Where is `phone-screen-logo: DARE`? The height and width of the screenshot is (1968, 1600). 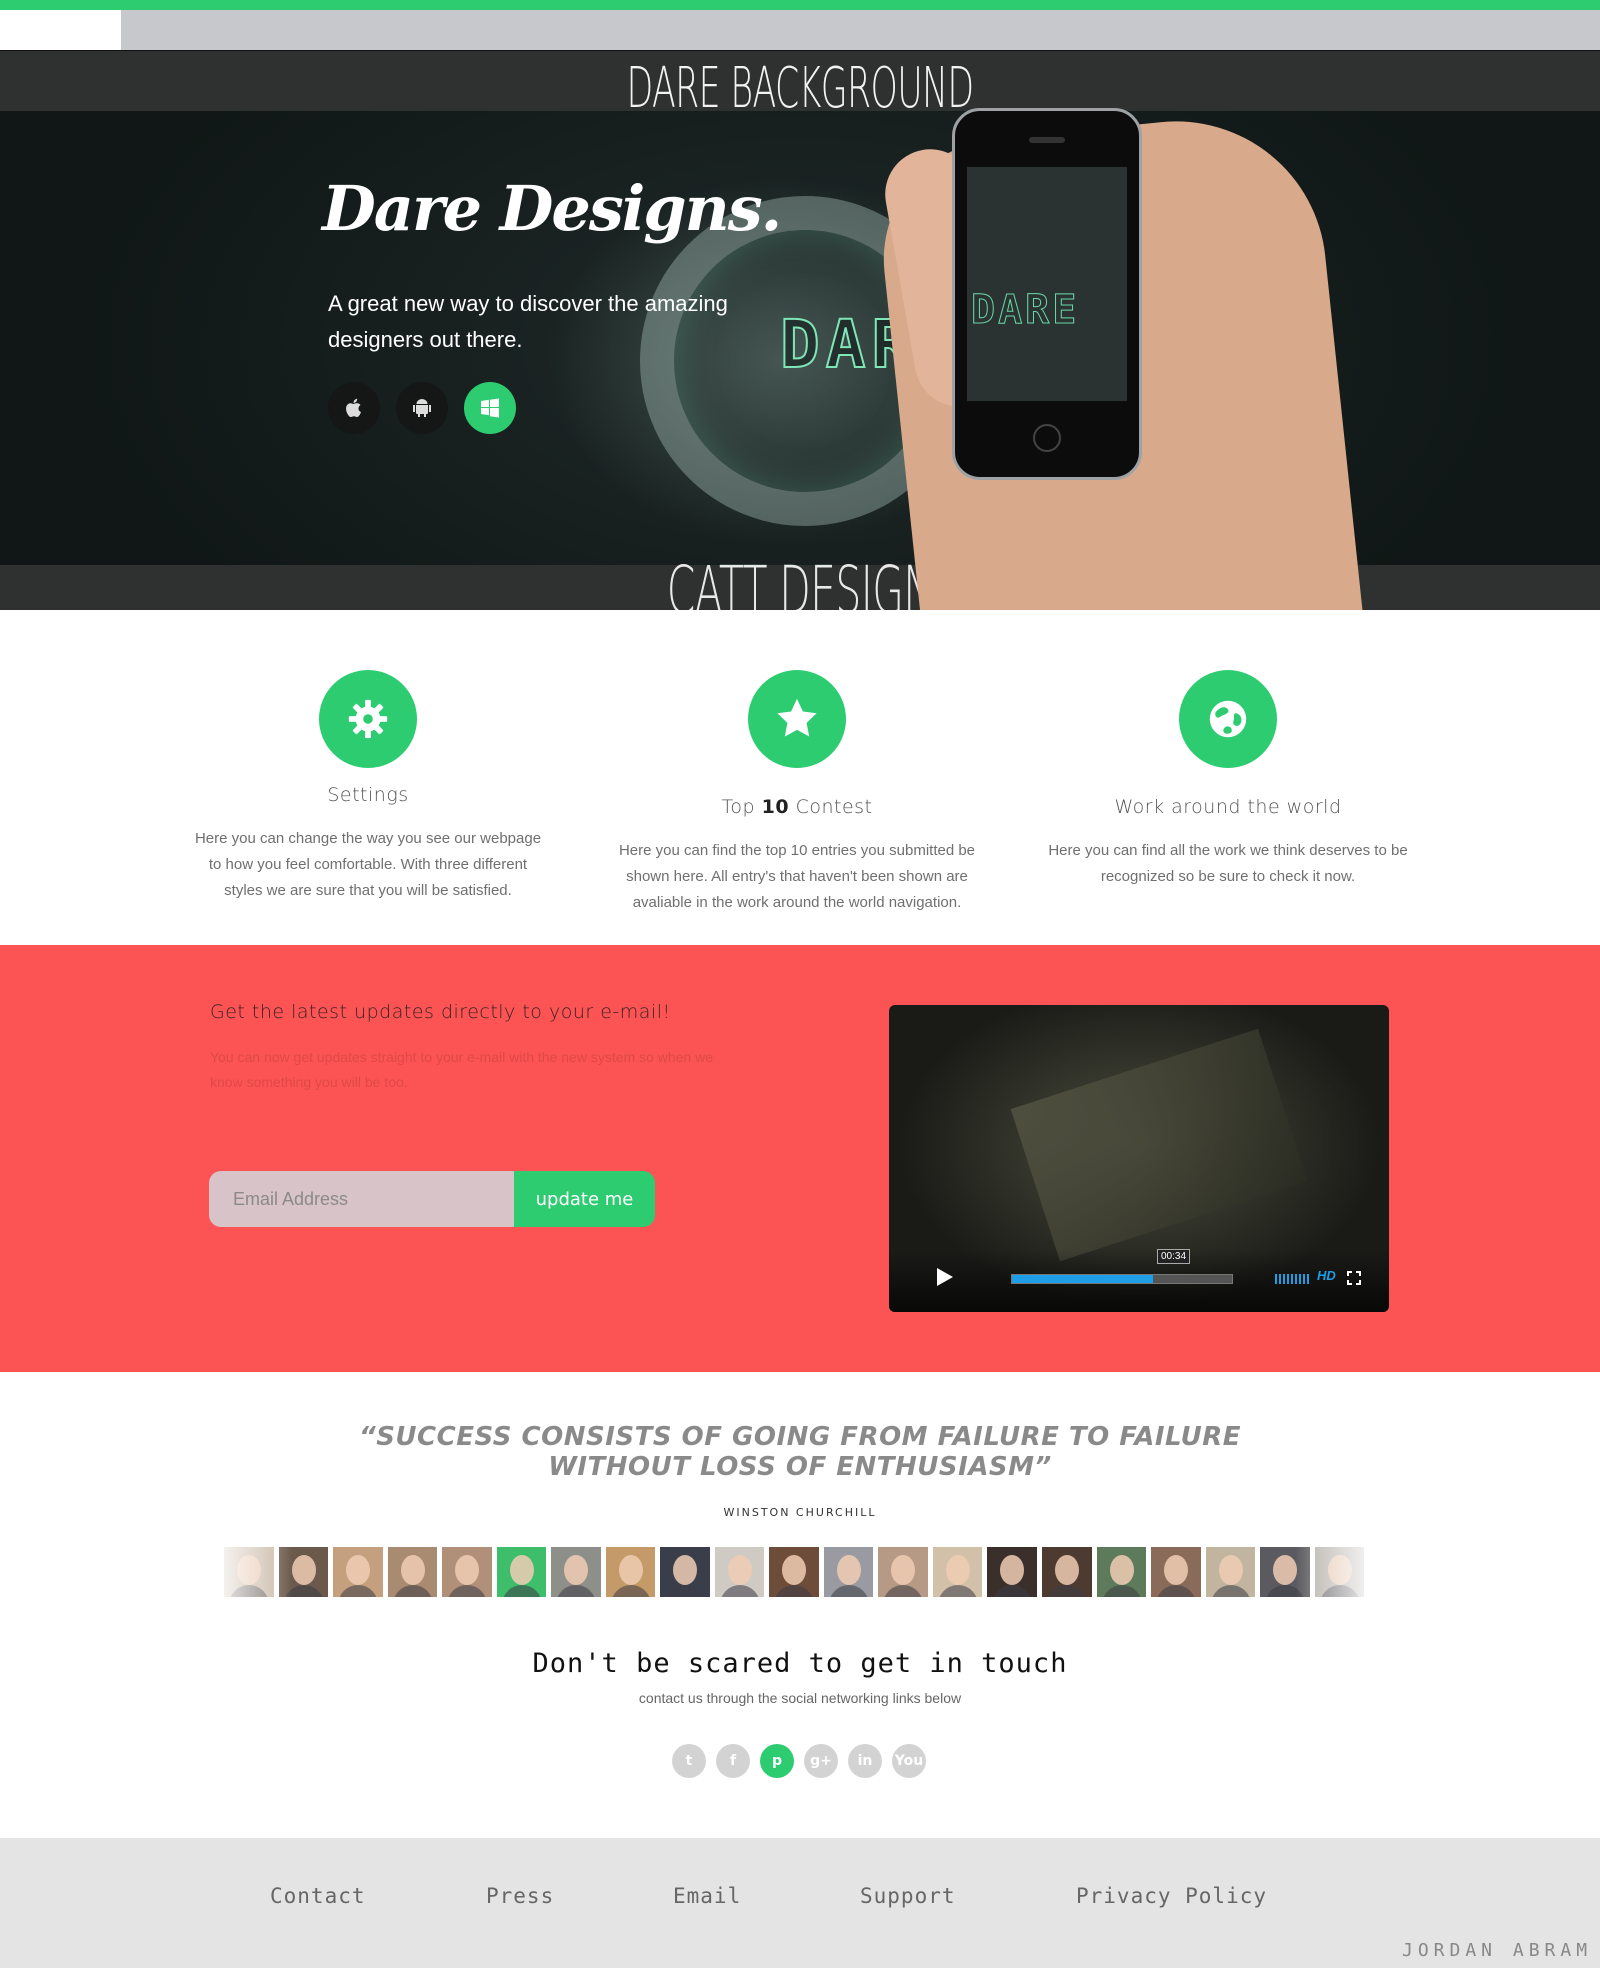 phone-screen-logo: DARE is located at coordinates (1025, 310).